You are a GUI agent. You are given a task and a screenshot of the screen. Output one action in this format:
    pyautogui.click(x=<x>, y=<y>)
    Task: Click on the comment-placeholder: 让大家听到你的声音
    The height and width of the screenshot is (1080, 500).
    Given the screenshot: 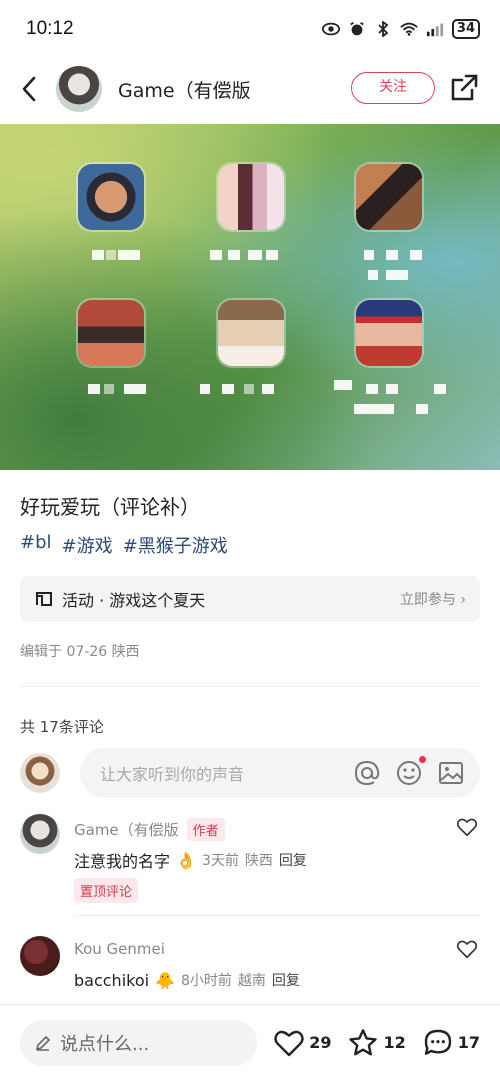 What is the action you would take?
    pyautogui.click(x=172, y=774)
    